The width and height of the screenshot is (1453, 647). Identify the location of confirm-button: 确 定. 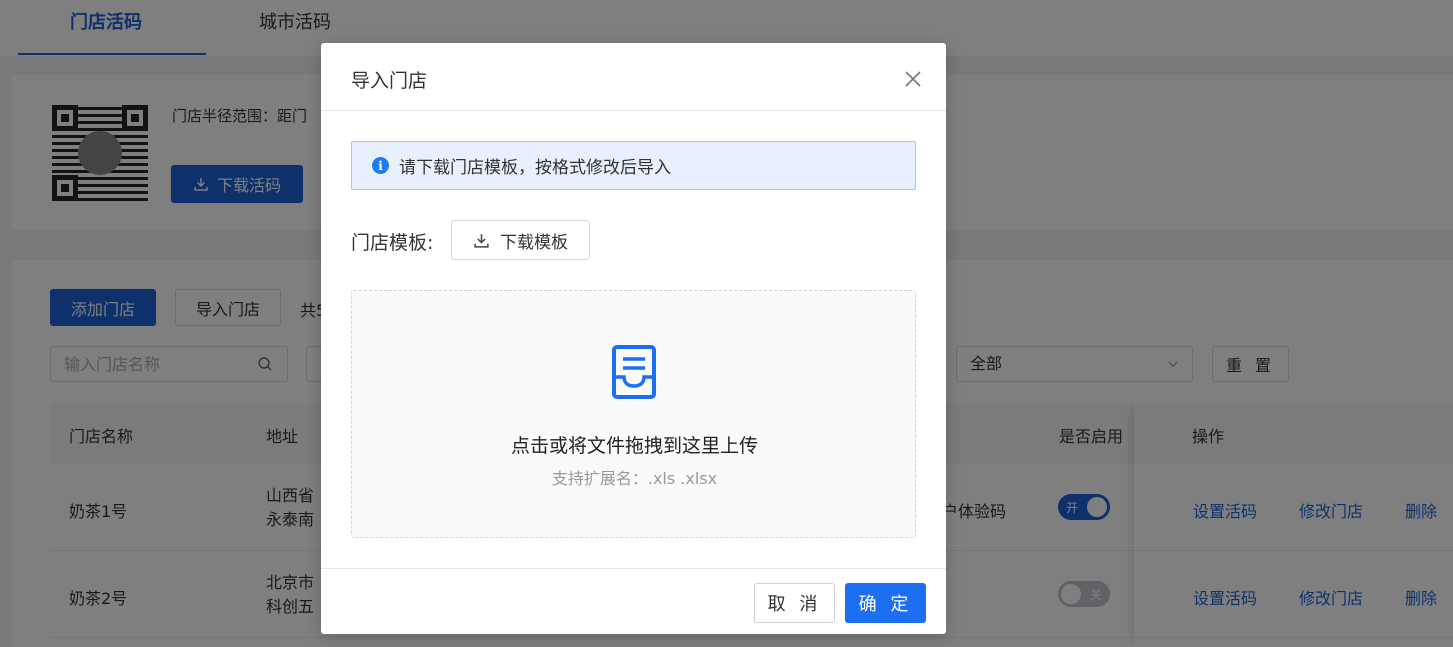
(885, 603).